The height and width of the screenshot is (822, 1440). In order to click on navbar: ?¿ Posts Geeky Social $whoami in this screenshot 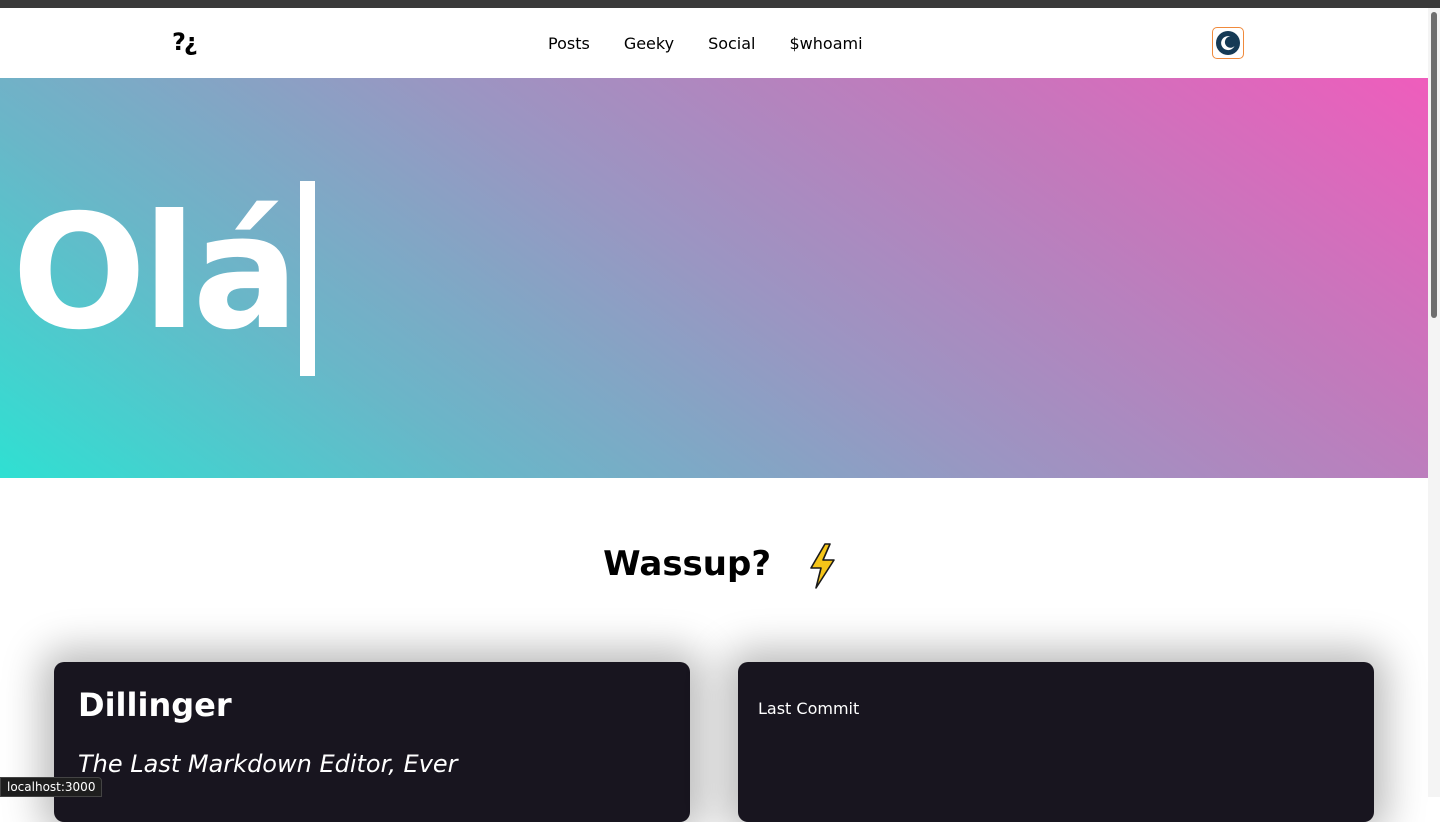, I will do `click(720, 43)`.